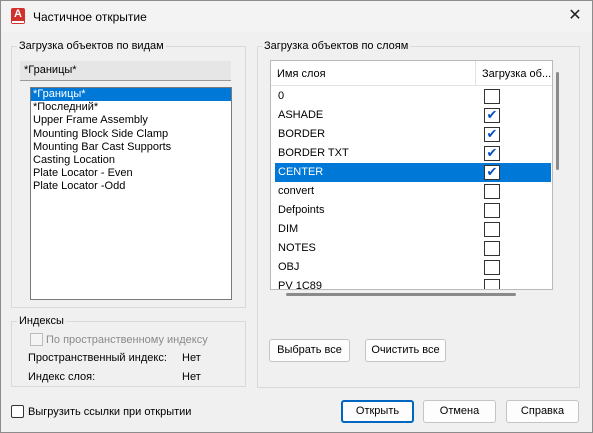  Describe the element at coordinates (377, 411) in the screenshot. I see `open-button: Открыть` at that location.